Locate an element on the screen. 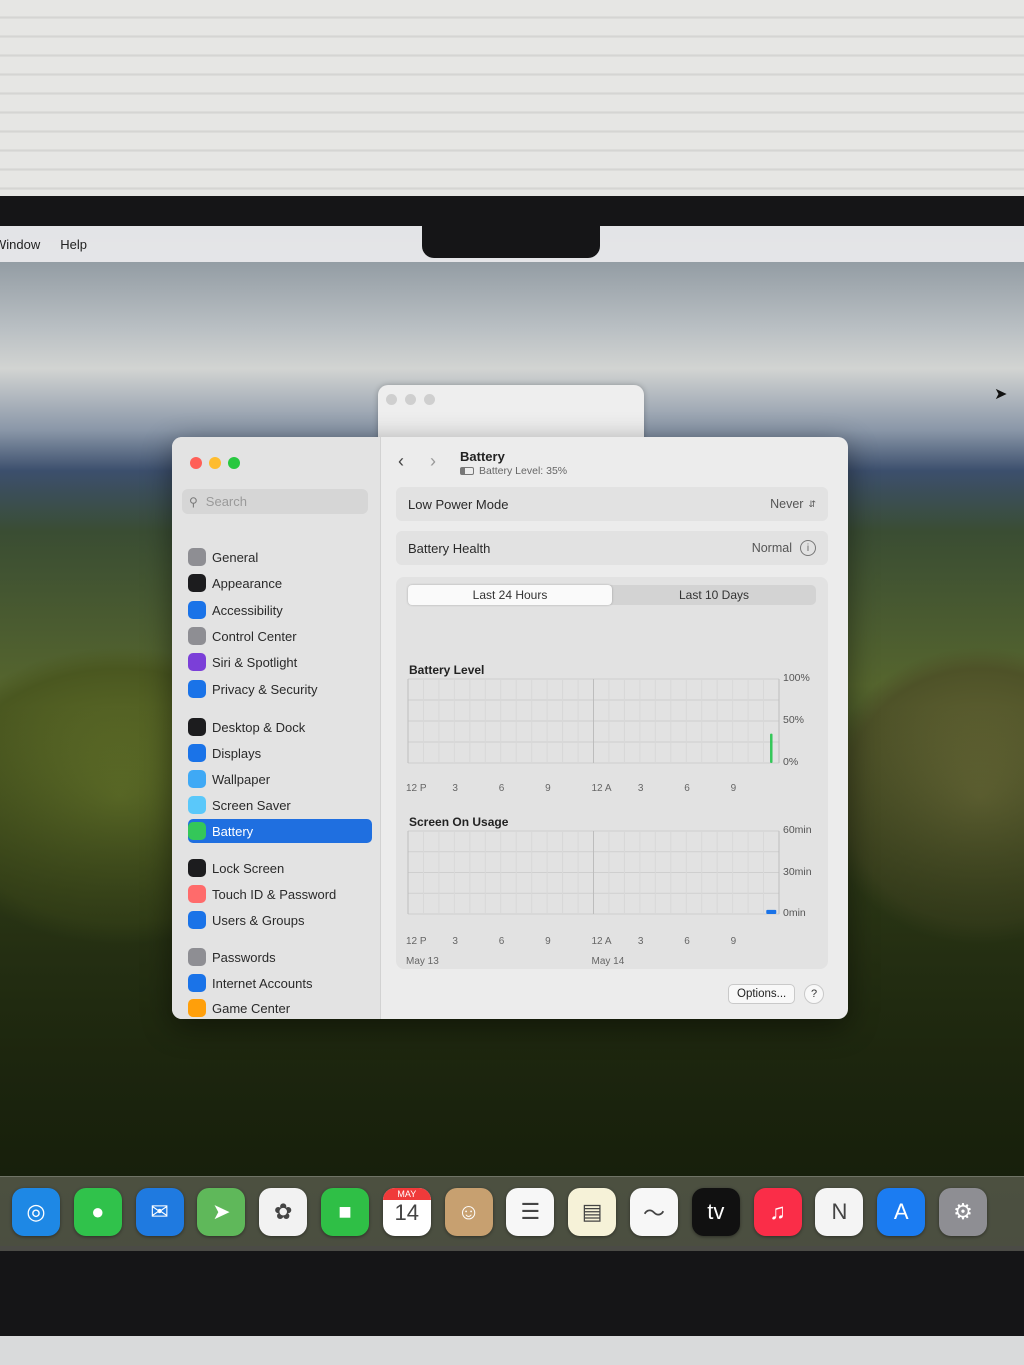 The width and height of the screenshot is (1024, 1365). y-tick-label: 0% is located at coordinates (791, 762).